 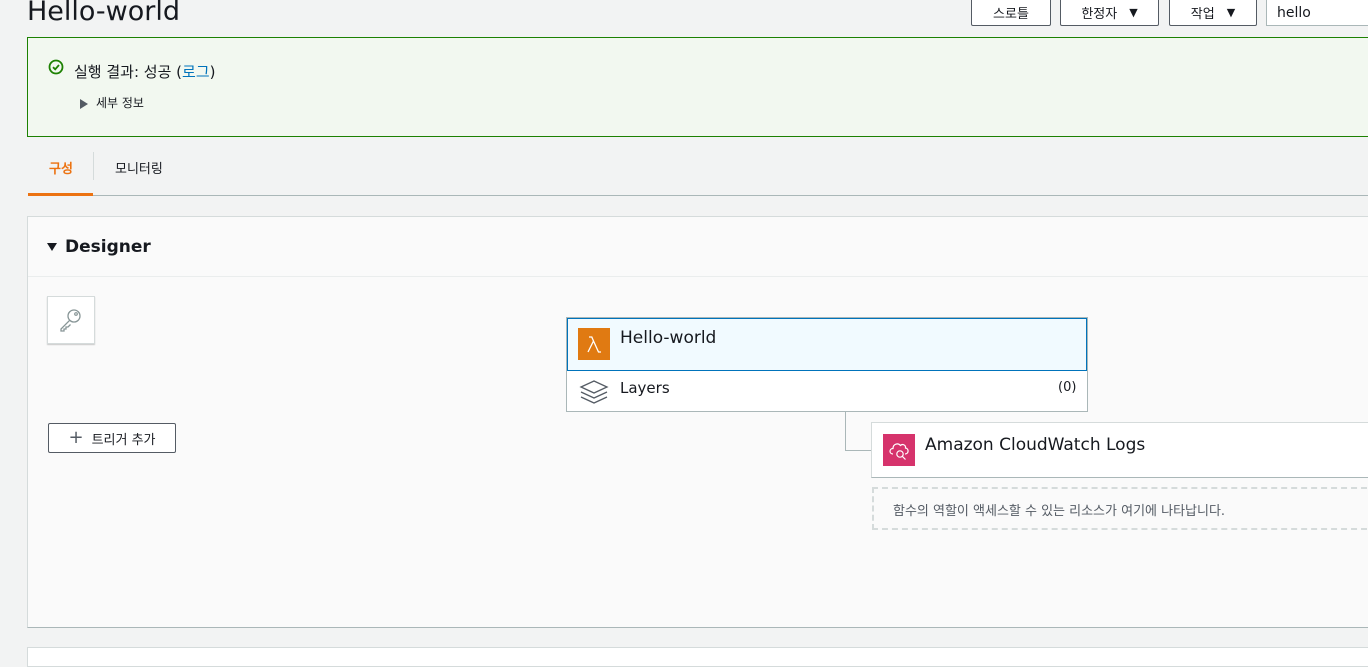 I want to click on throttle-label: 스로틀, so click(x=1011, y=14).